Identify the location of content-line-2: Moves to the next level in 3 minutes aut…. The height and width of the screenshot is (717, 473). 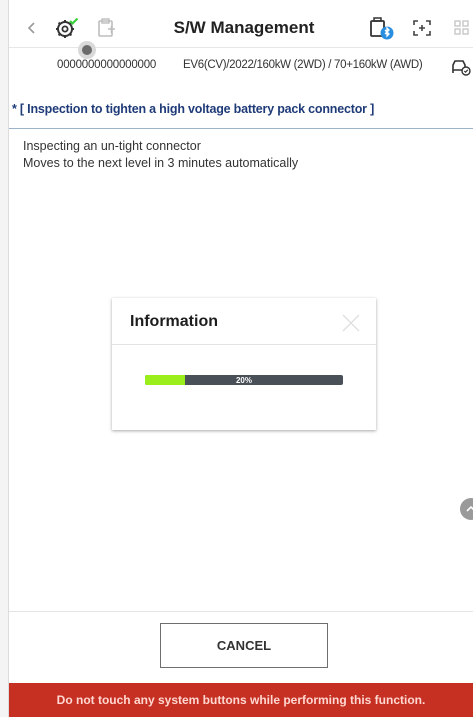
(161, 163).